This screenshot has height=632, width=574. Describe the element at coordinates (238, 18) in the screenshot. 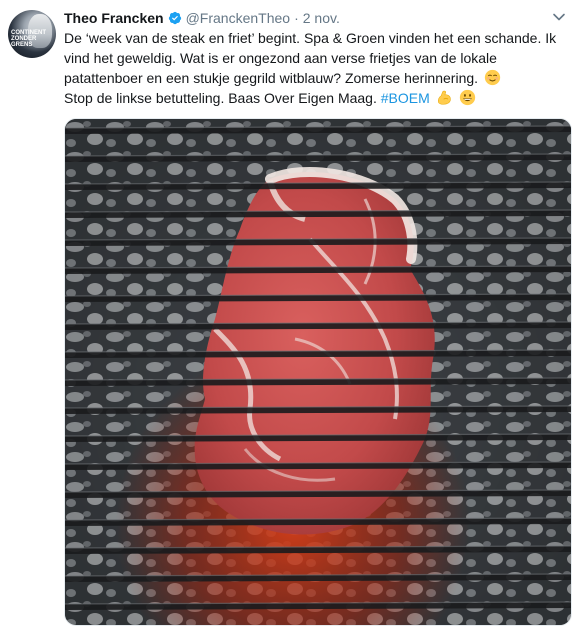

I see `author-handle: @FranckenTheo` at that location.